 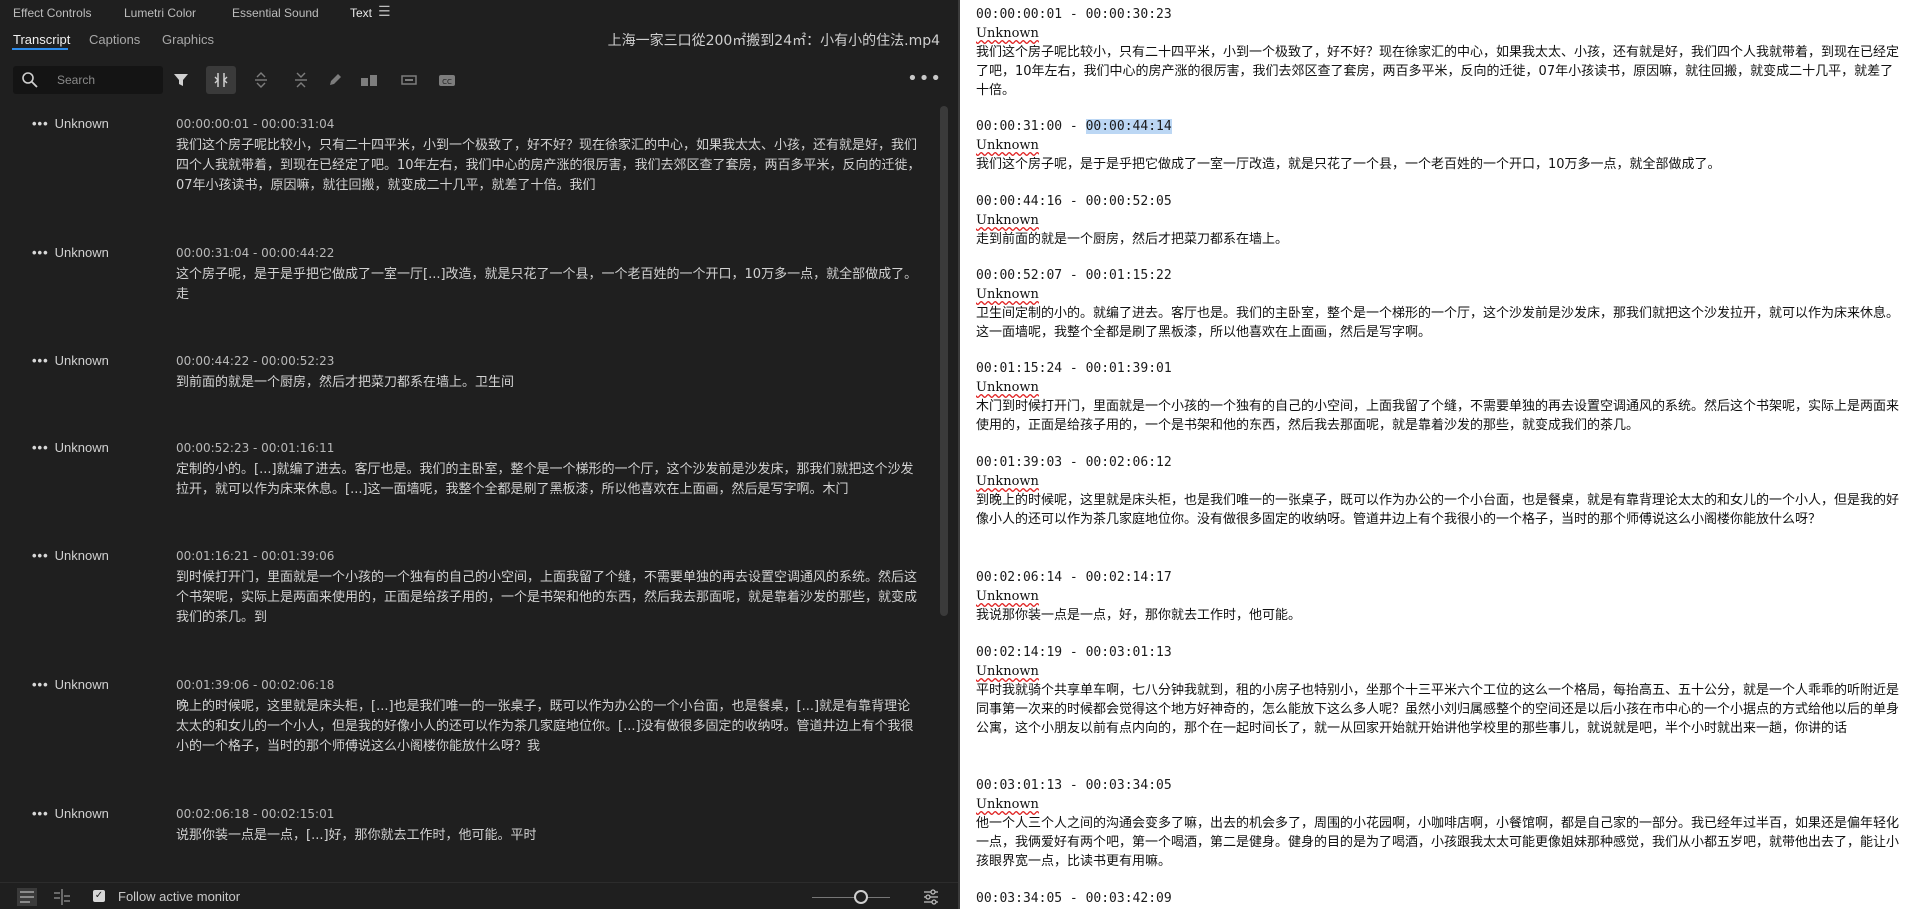 I want to click on tab-lumetri-color: Lumetri Color, so click(x=160, y=13).